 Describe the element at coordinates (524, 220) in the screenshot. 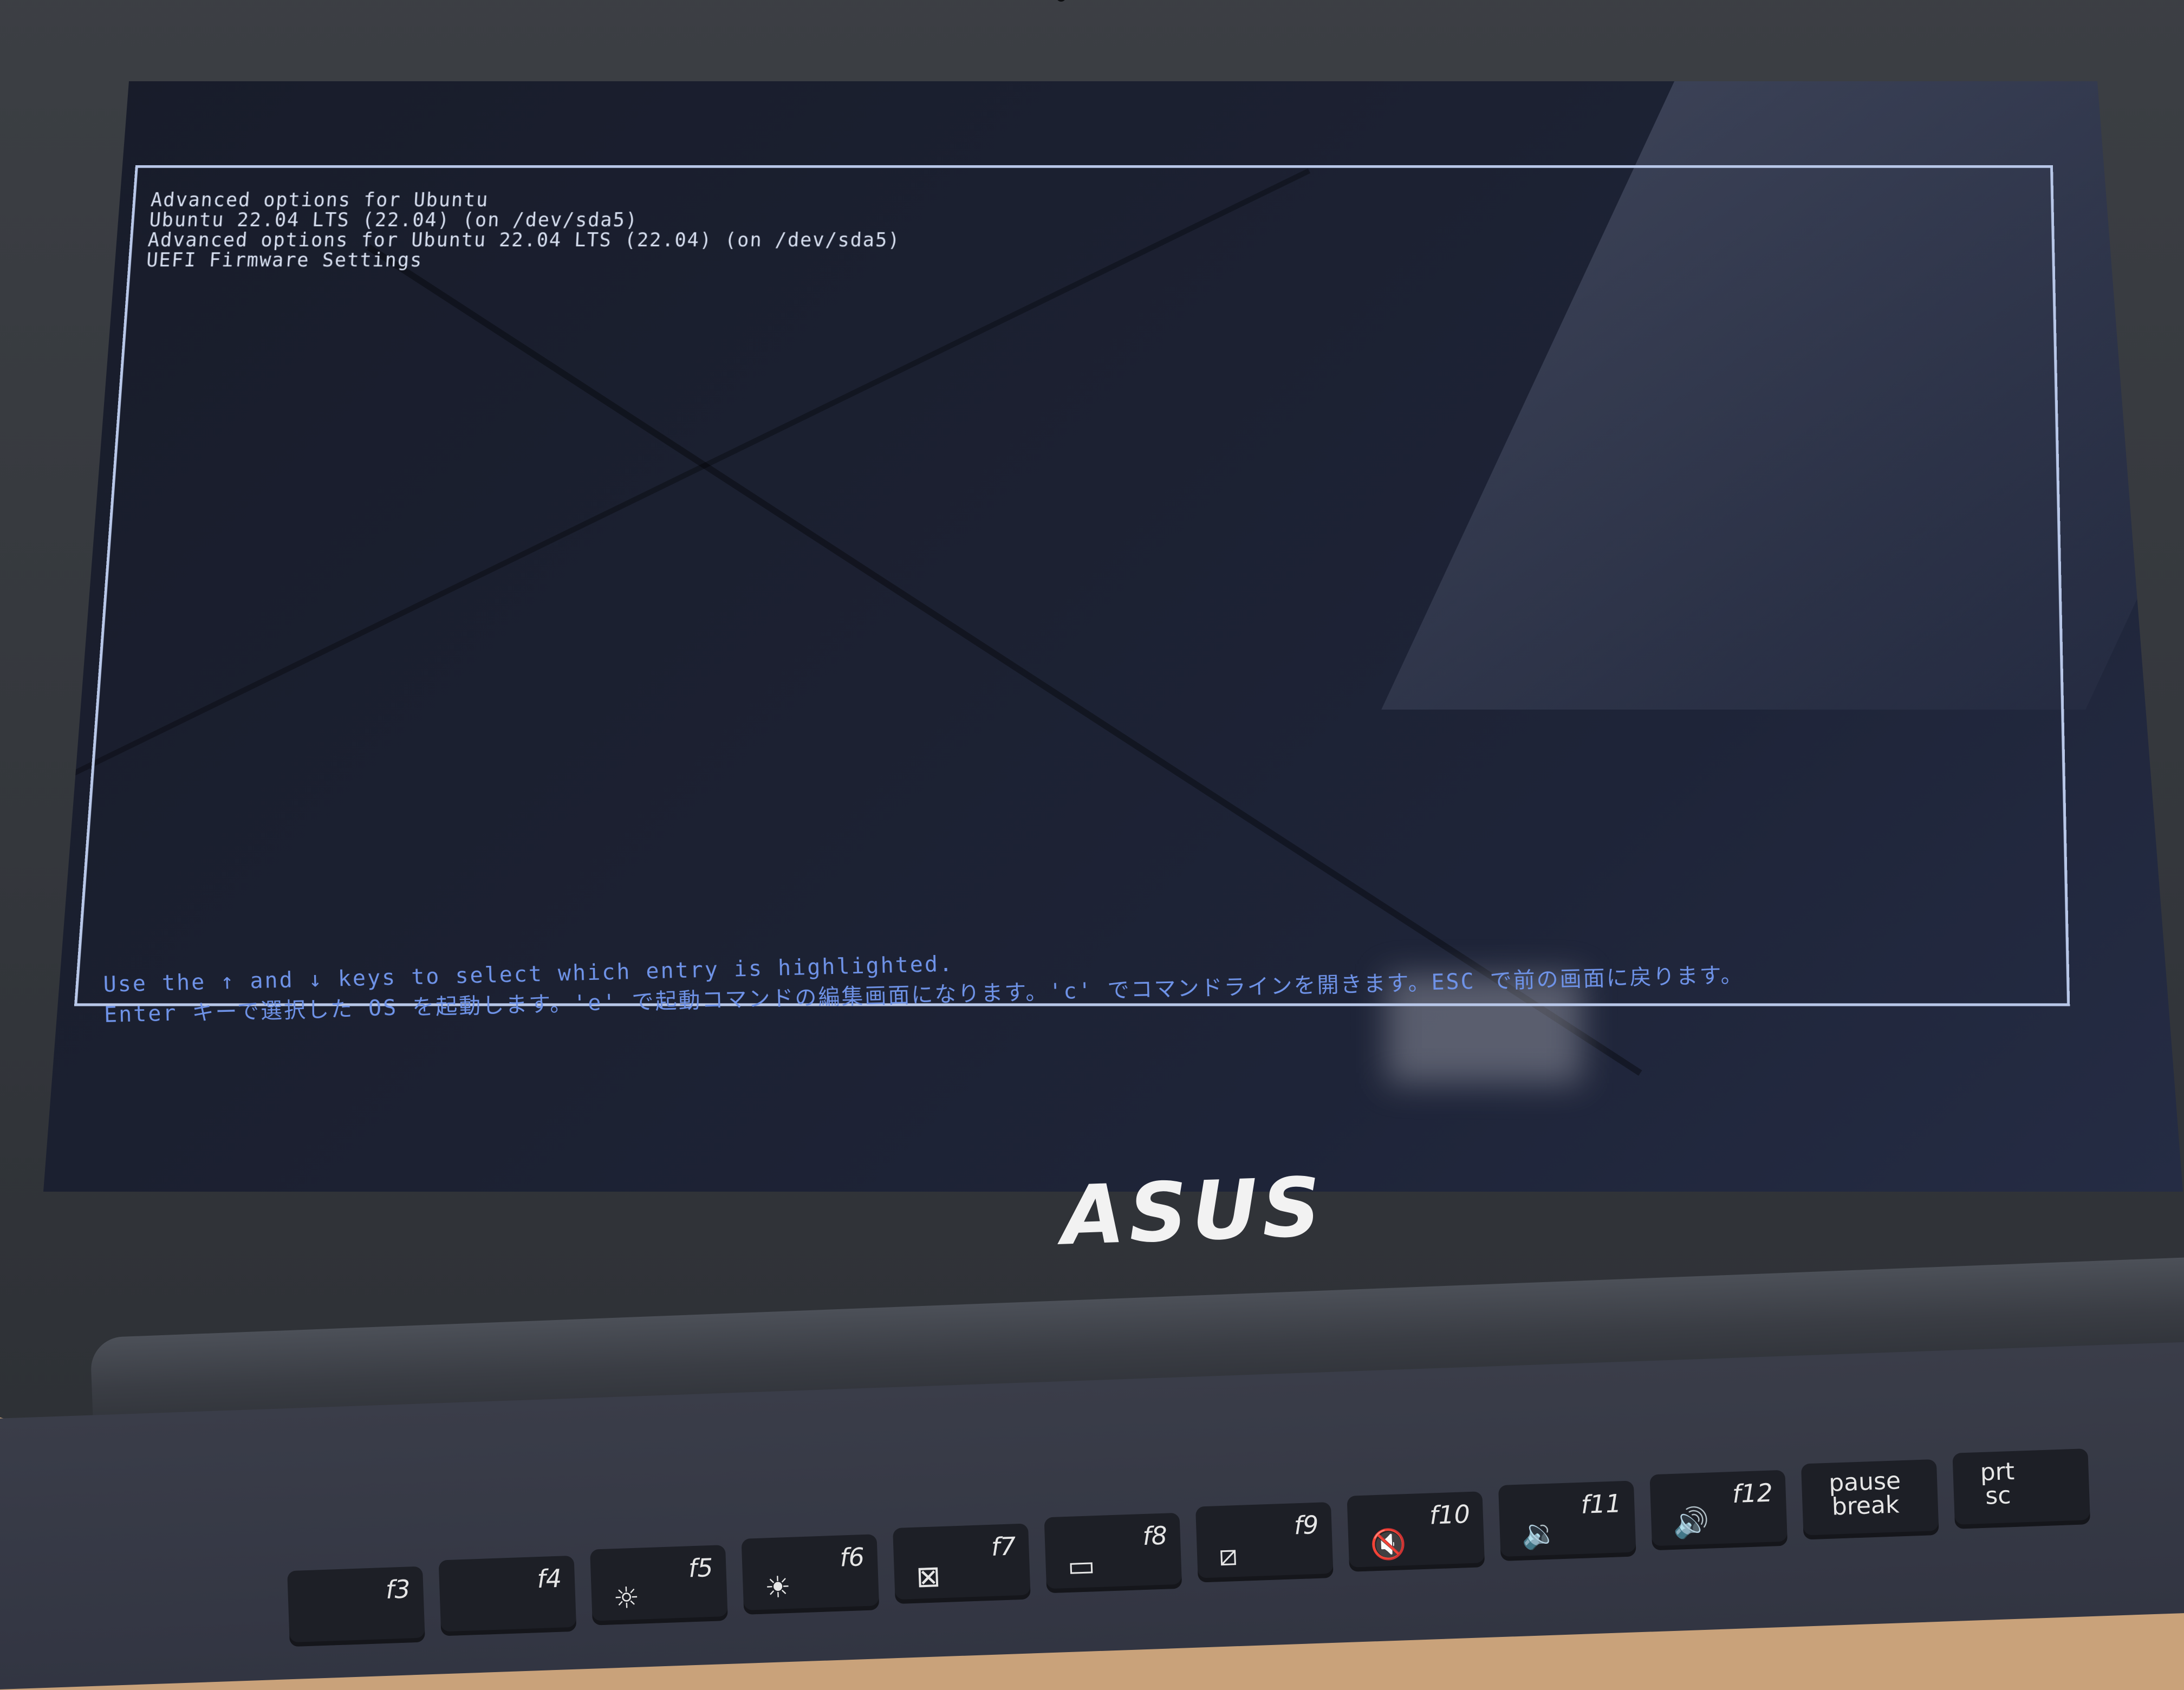

I see `grub-entry-ubuntu-sda5: Ubuntu 22.04 LTS (22.04) (on /dev/sda5)` at that location.